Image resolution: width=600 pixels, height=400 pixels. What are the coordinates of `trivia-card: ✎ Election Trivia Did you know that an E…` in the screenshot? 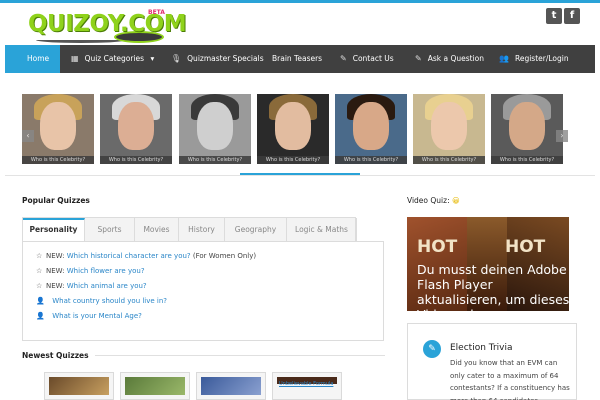 It's located at (492, 361).